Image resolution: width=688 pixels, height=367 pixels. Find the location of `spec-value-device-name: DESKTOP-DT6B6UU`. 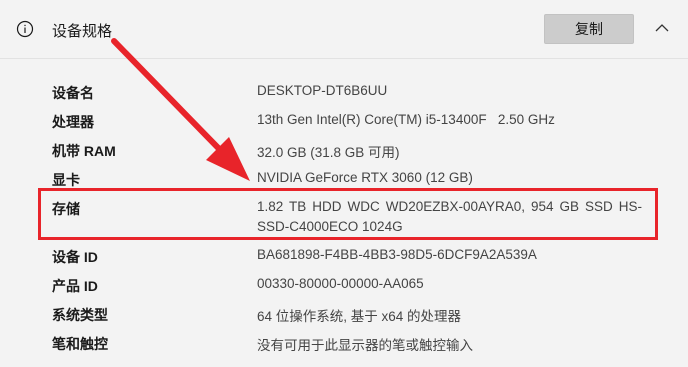

spec-value-device-name: DESKTOP-DT6B6UU is located at coordinates (322, 90).